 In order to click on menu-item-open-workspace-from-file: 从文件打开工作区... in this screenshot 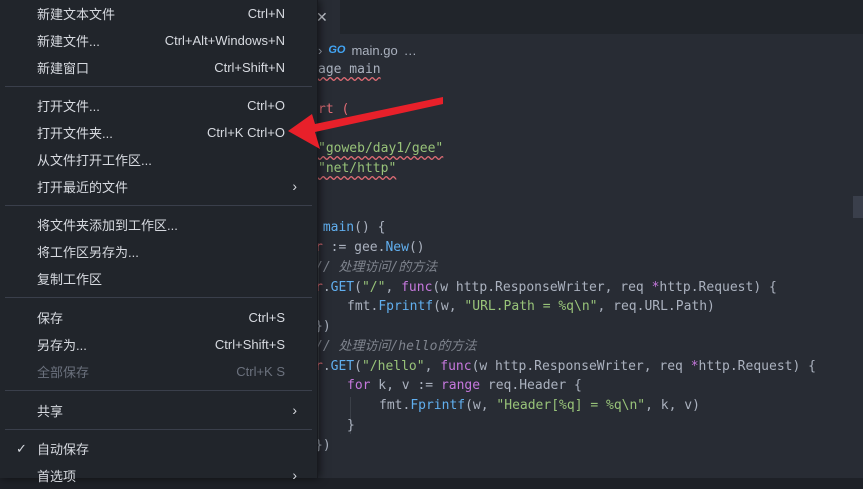, I will do `click(158, 159)`.